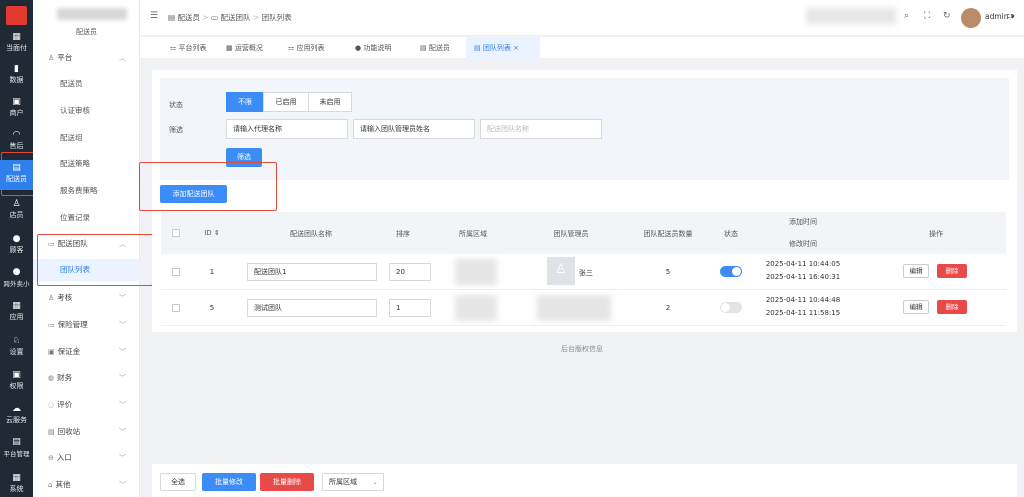 Image resolution: width=1024 pixels, height=497 pixels. Describe the element at coordinates (50, 485) in the screenshot. I see `other-icon: ⌂` at that location.